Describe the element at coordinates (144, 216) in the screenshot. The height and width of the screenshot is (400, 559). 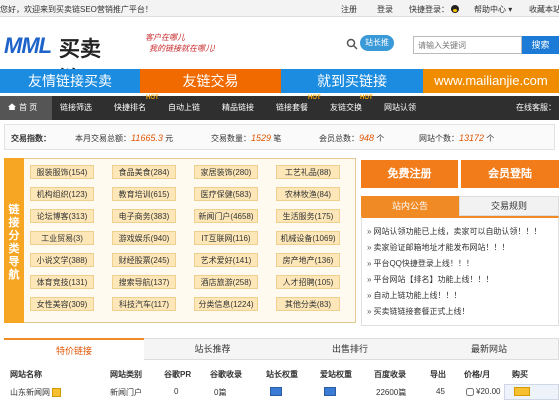
I see `category-item: 电子商务(383)` at that location.